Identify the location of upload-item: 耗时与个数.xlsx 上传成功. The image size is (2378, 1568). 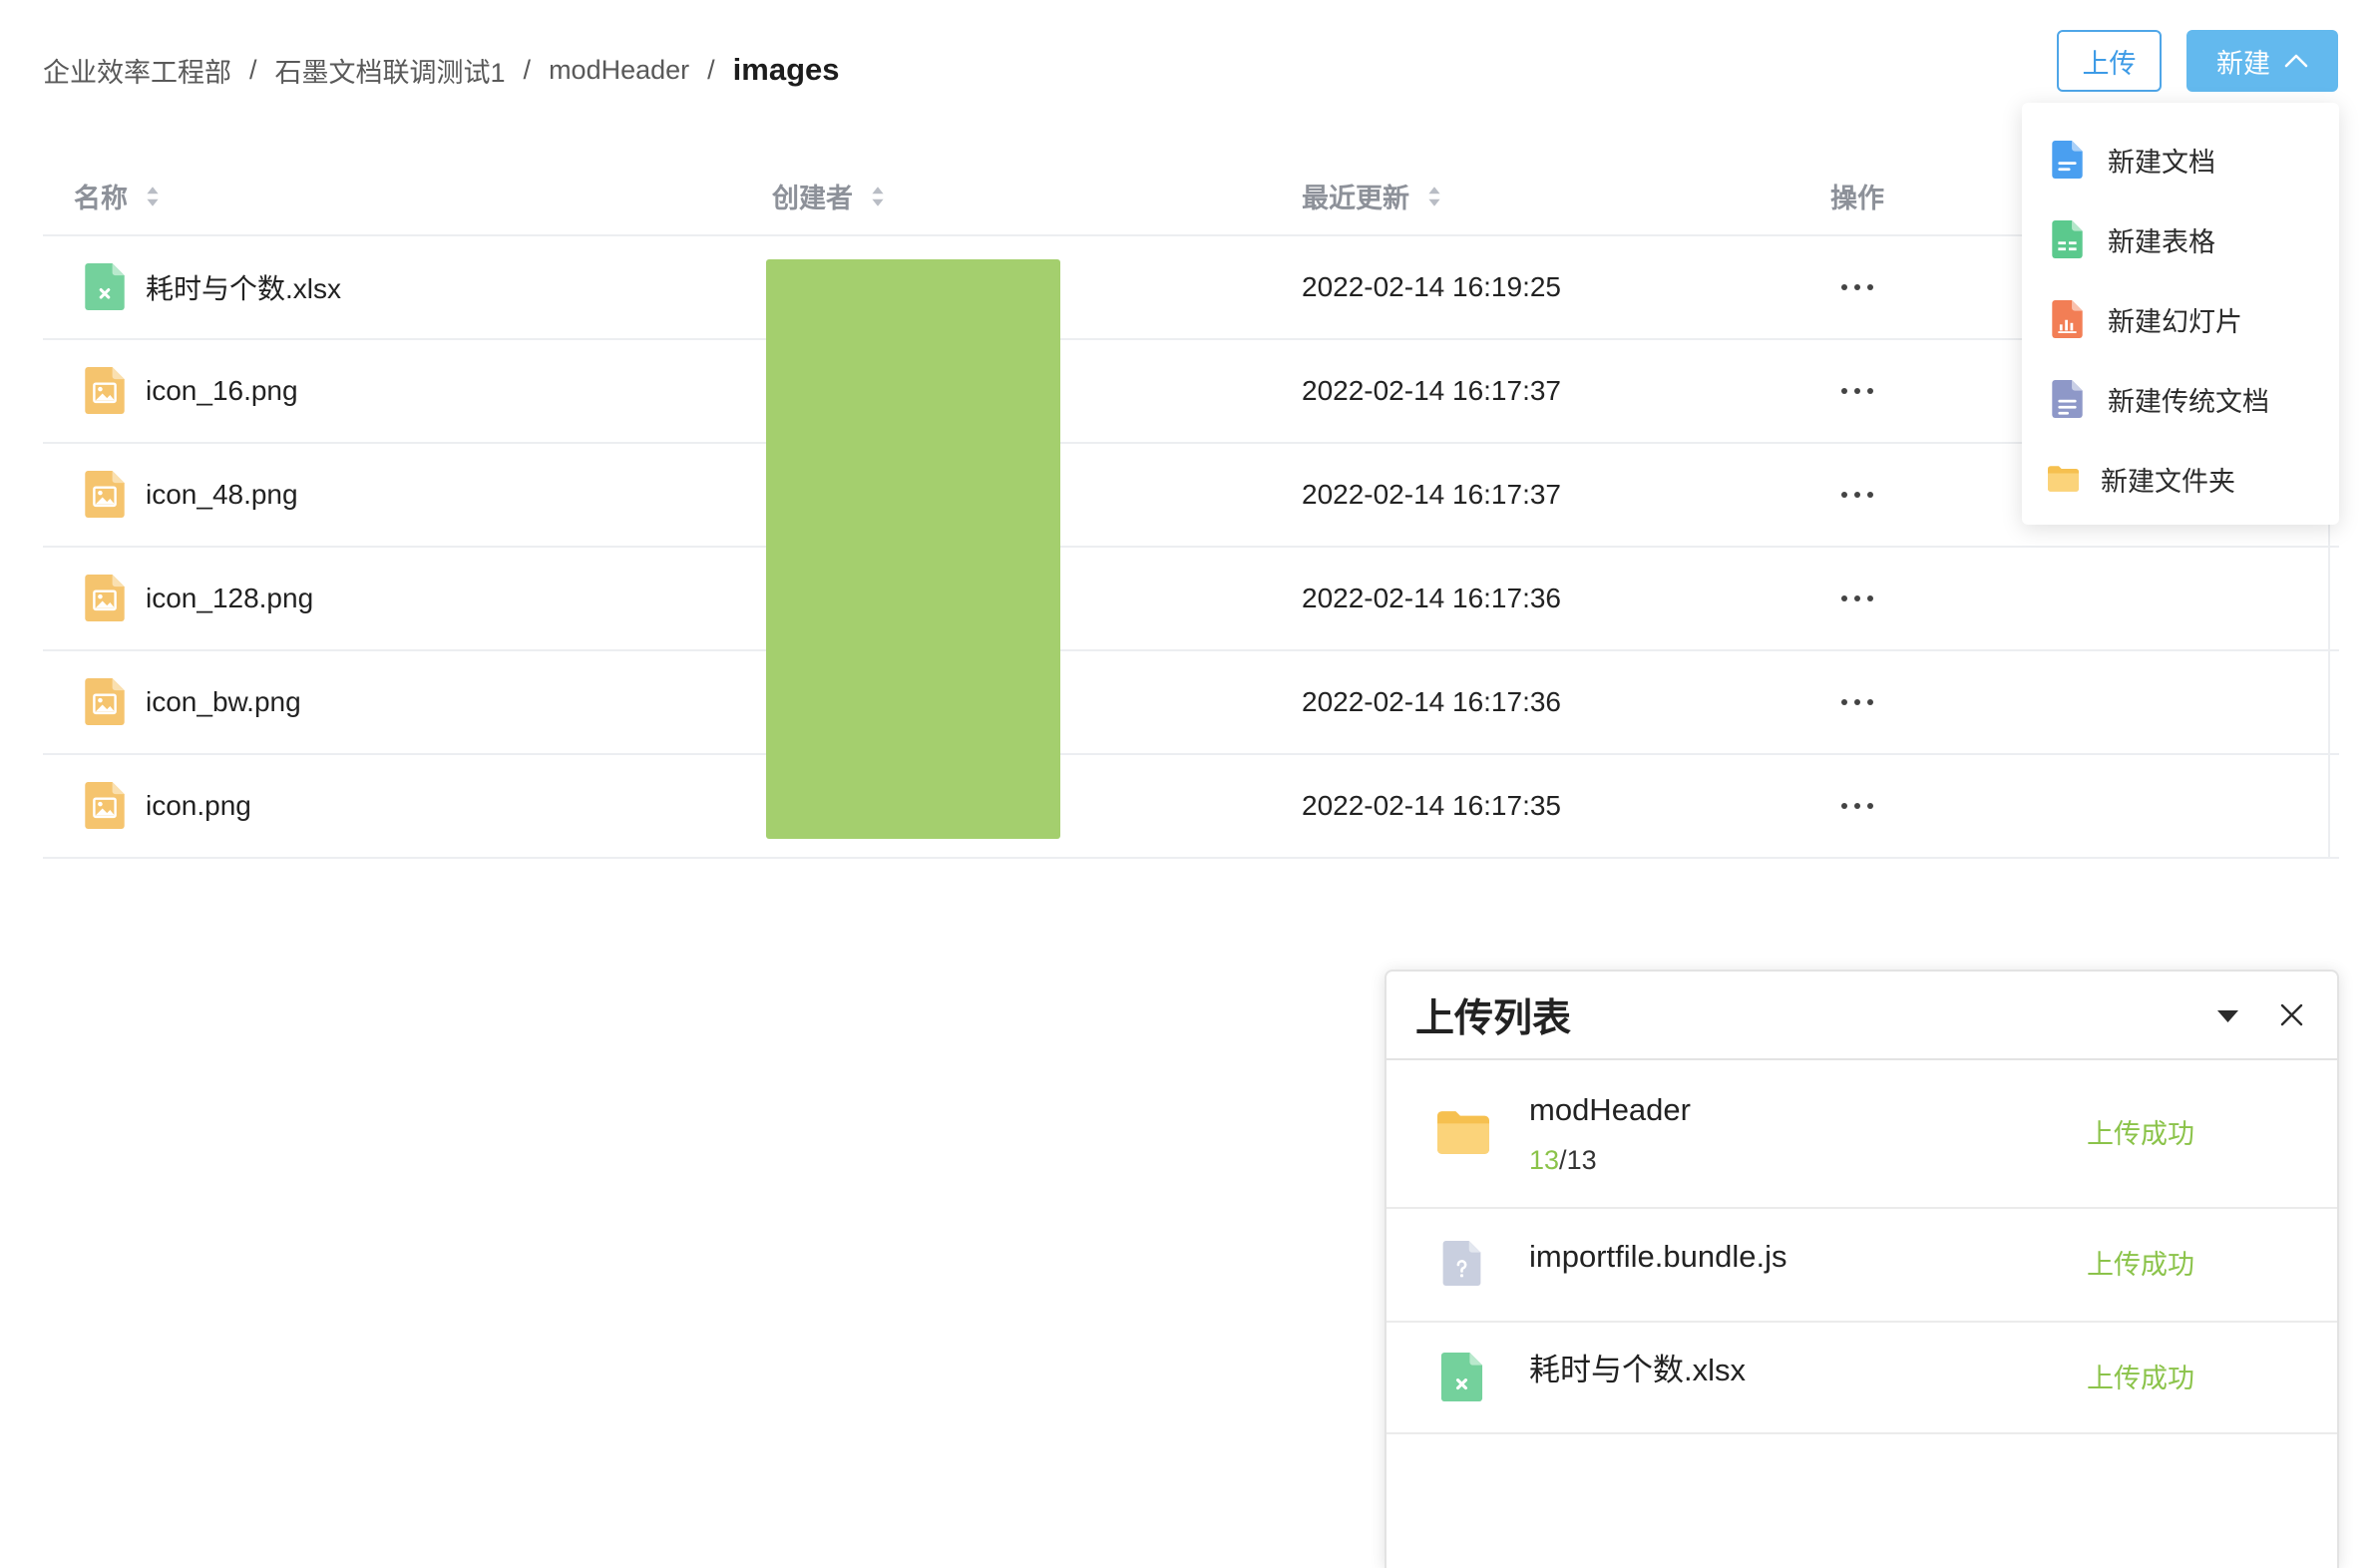
(1862, 1379).